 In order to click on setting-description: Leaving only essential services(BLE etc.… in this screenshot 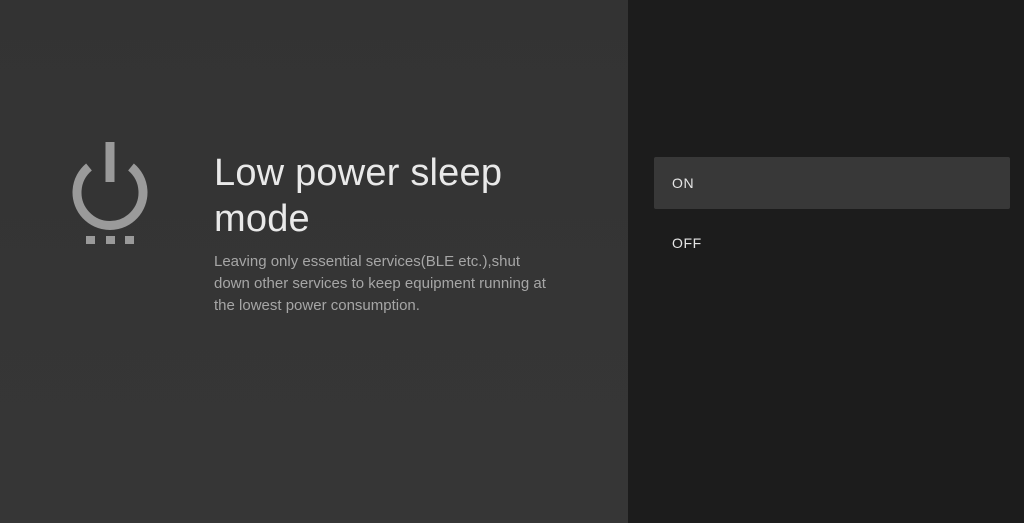, I will do `click(380, 283)`.